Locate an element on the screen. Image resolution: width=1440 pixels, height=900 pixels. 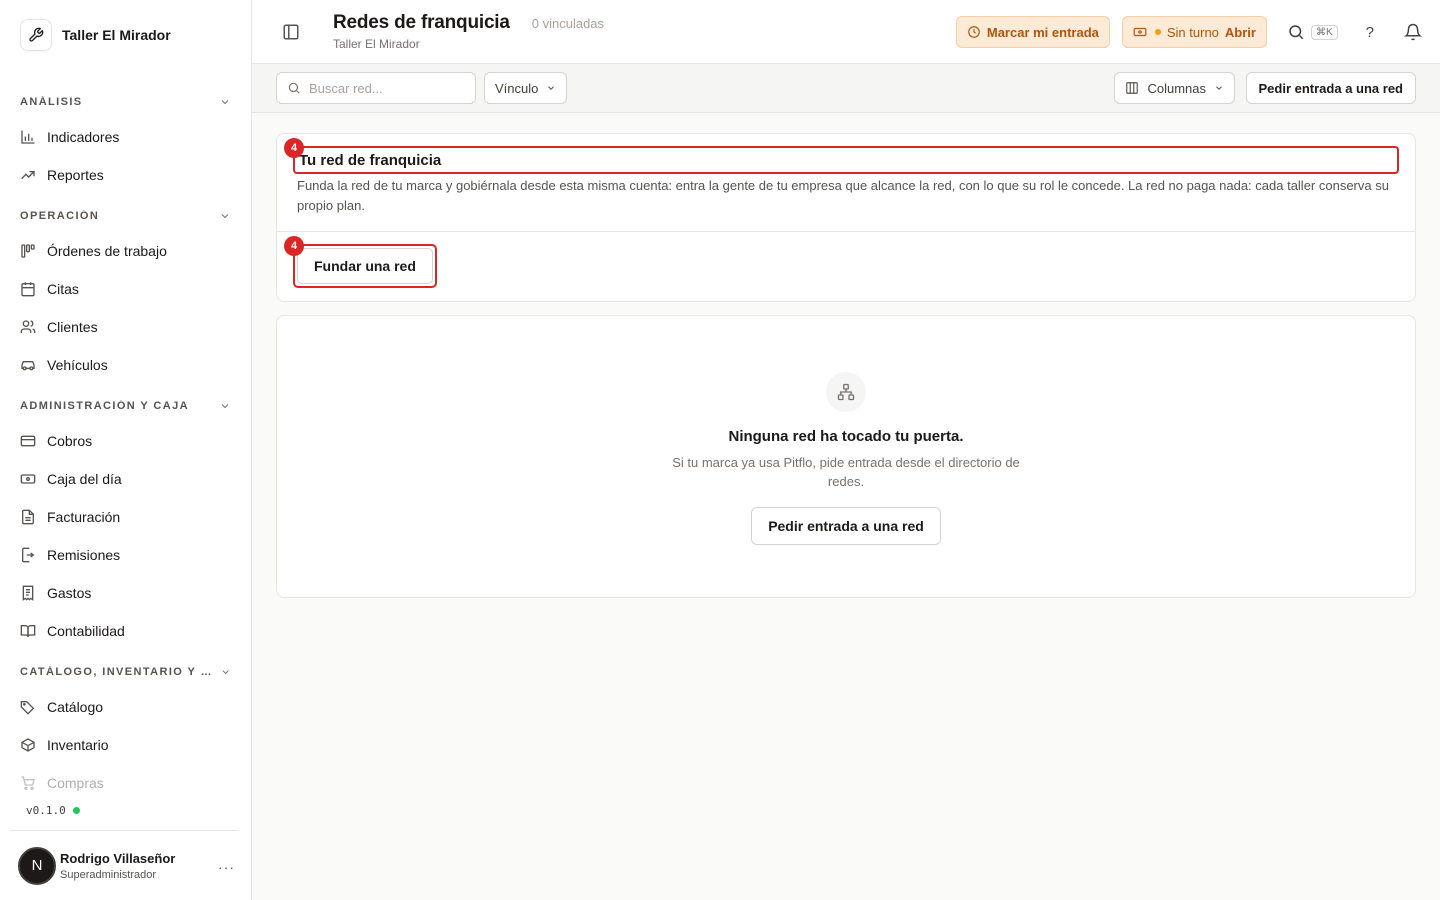
tags-icon is located at coordinates (27, 708).